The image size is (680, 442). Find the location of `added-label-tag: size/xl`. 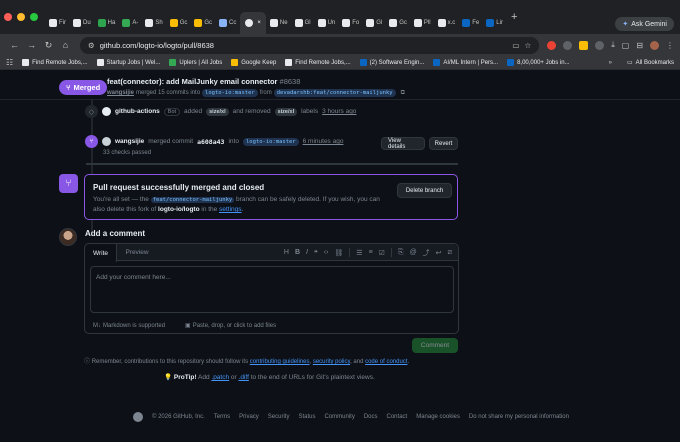

added-label-tag: size/xl is located at coordinates (217, 111).